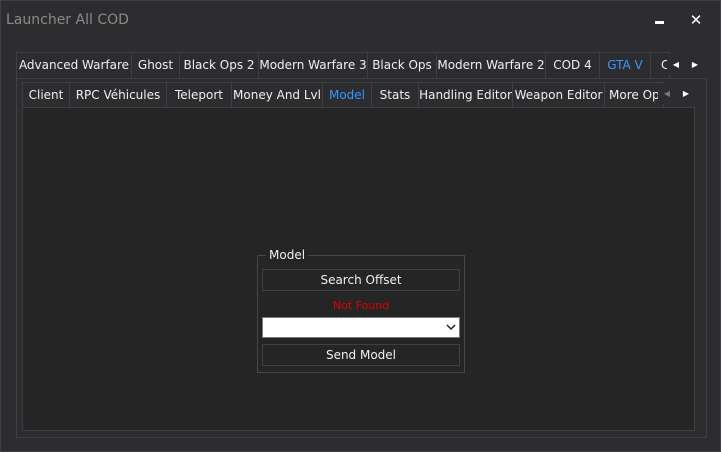  I want to click on tab-advanced-warfare: Advanced Warfare, so click(74, 65).